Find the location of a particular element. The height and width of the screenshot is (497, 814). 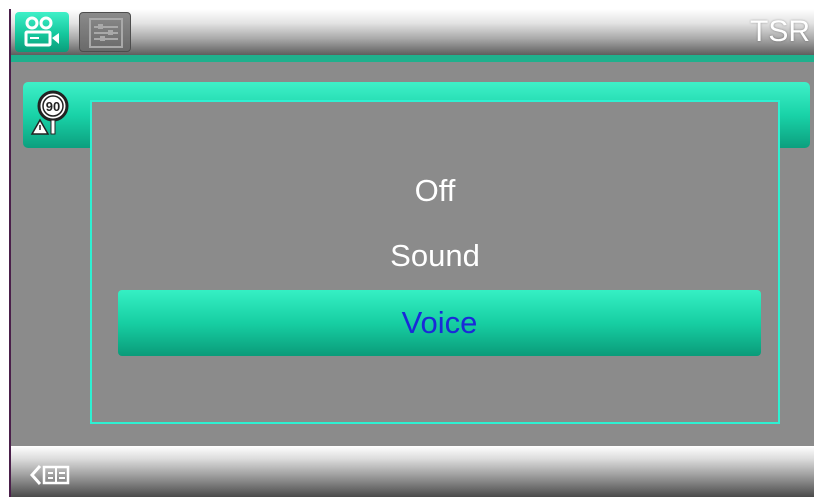

option-sound: Sound is located at coordinates (435, 256).